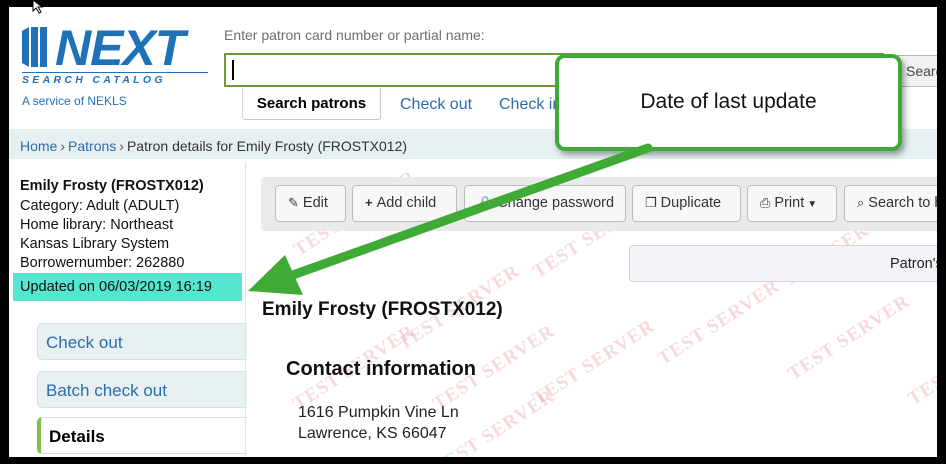  I want to click on copy-icon: ❐, so click(651, 202).